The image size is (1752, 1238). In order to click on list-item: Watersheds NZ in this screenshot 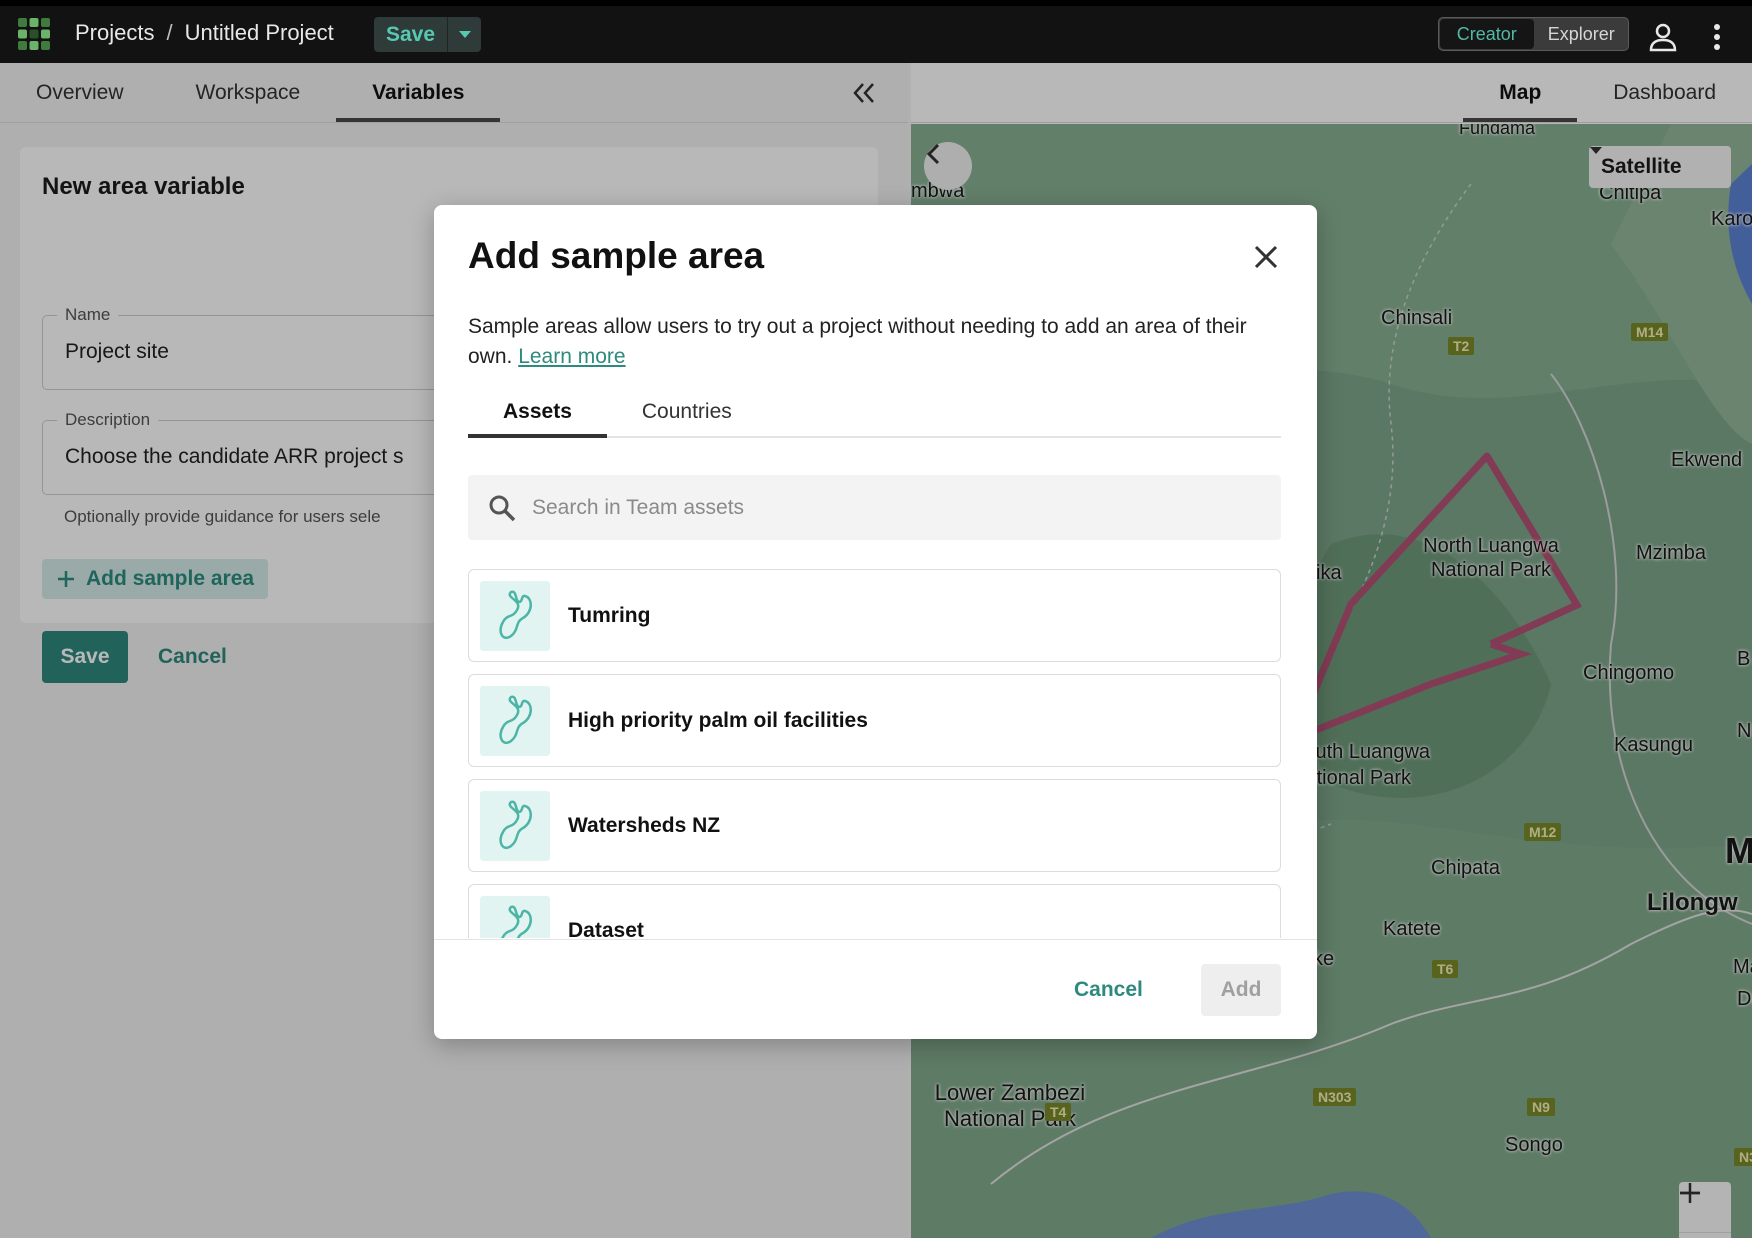, I will do `click(874, 825)`.